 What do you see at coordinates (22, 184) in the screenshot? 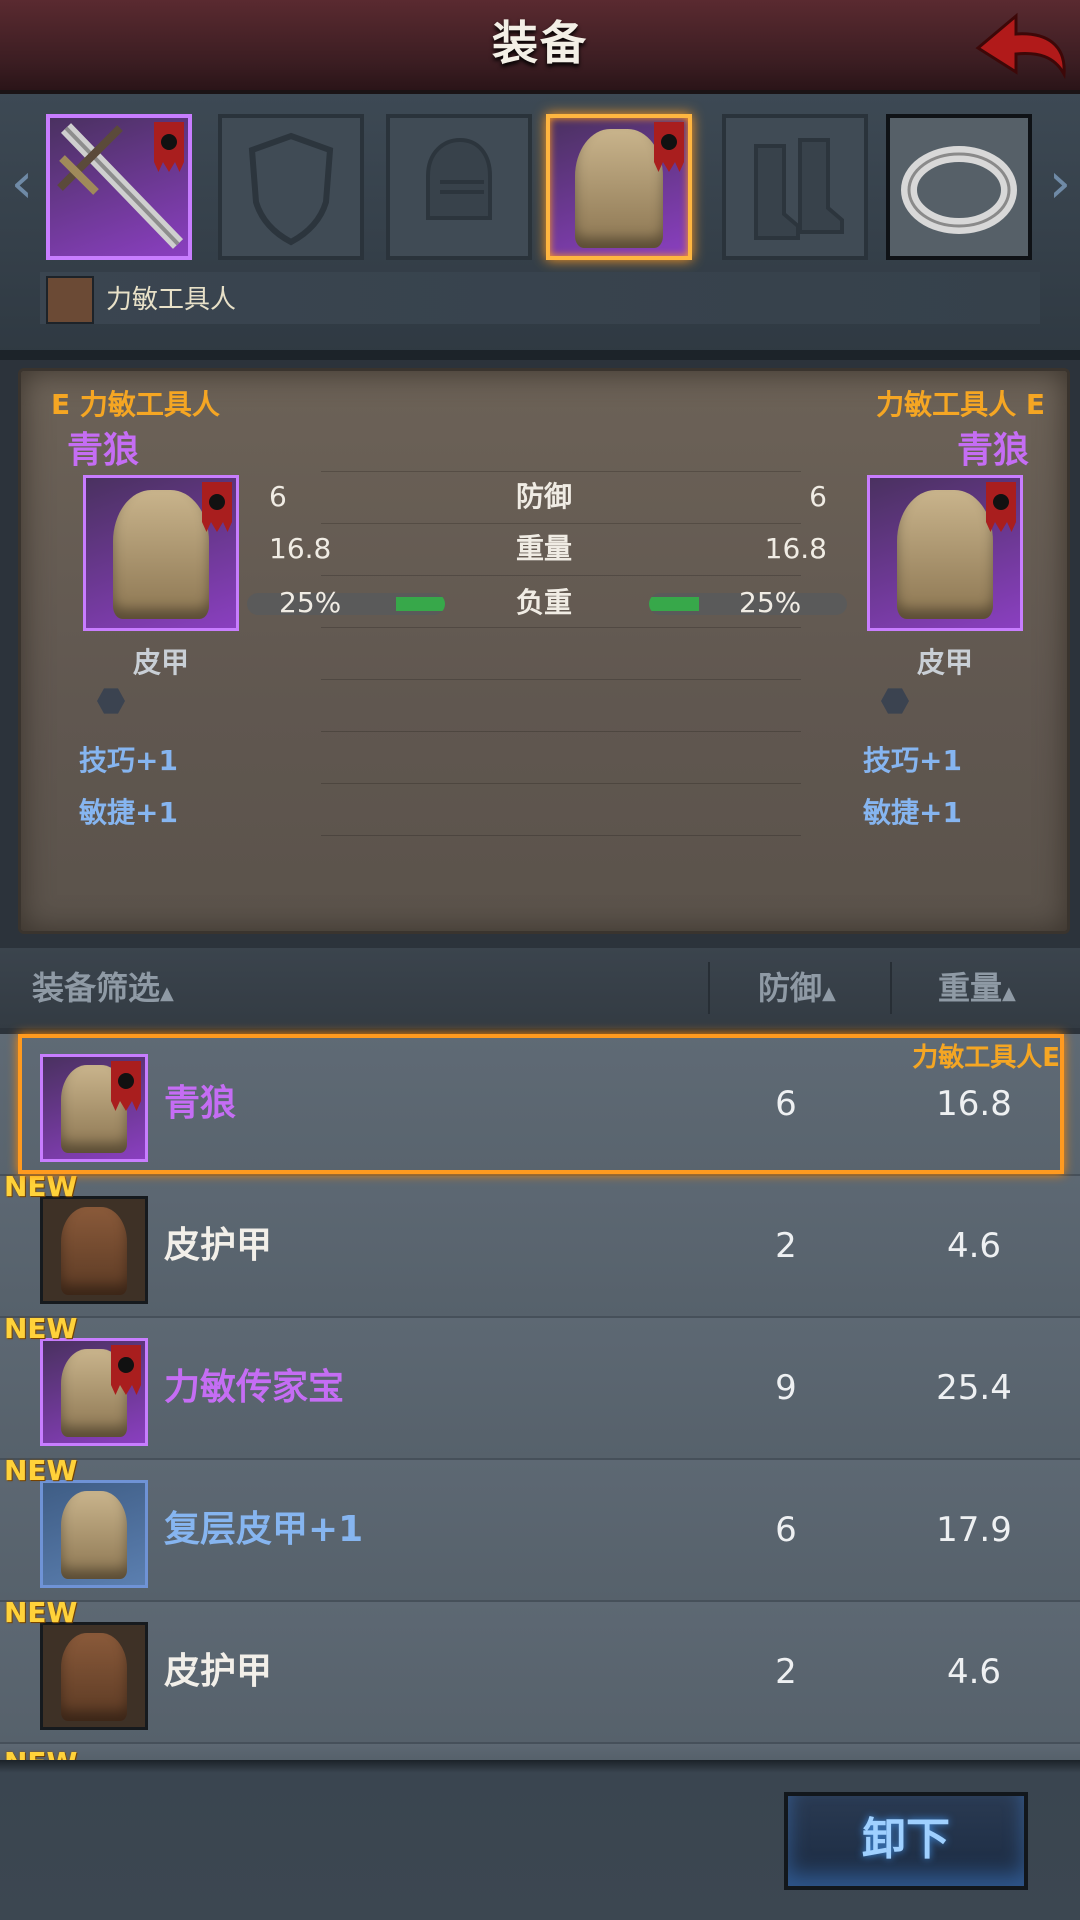
I see `scroll-left-icon: ‹` at bounding box center [22, 184].